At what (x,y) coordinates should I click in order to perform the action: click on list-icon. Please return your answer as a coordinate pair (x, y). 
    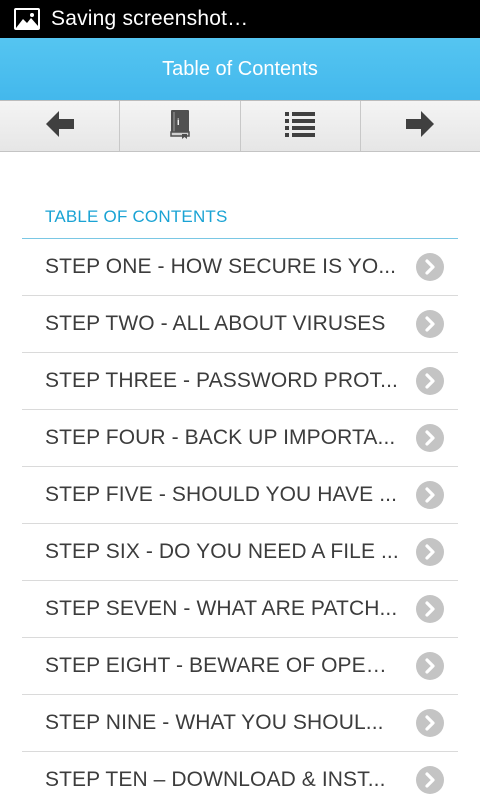
    Looking at the image, I should click on (300, 126).